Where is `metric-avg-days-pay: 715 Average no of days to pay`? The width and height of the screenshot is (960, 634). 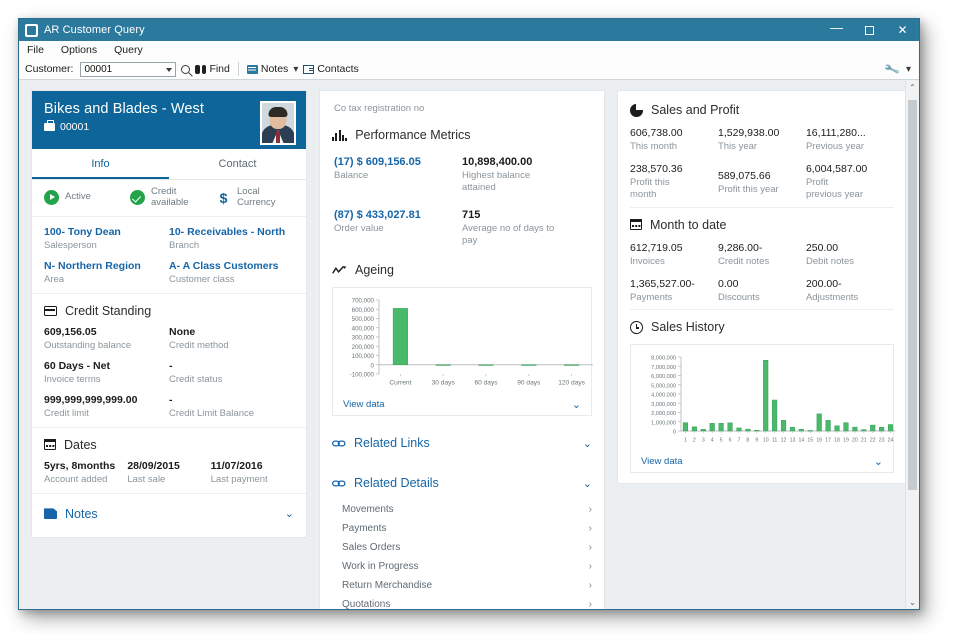
metric-avg-days-pay: 715 Average no of days to pay is located at coordinates (526, 228).